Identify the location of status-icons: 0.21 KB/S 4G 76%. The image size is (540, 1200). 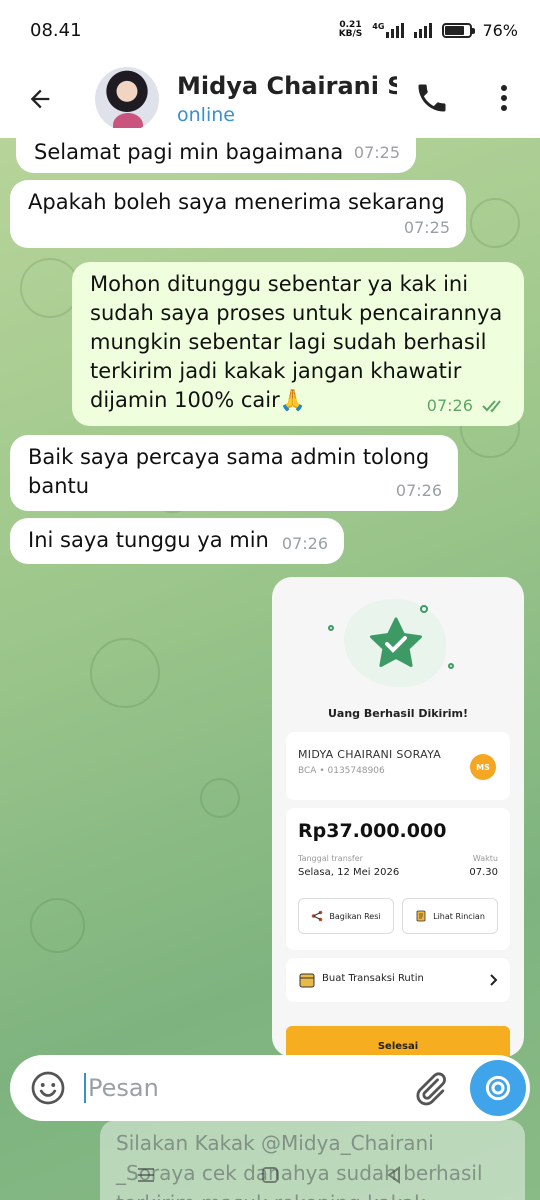
(428, 30).